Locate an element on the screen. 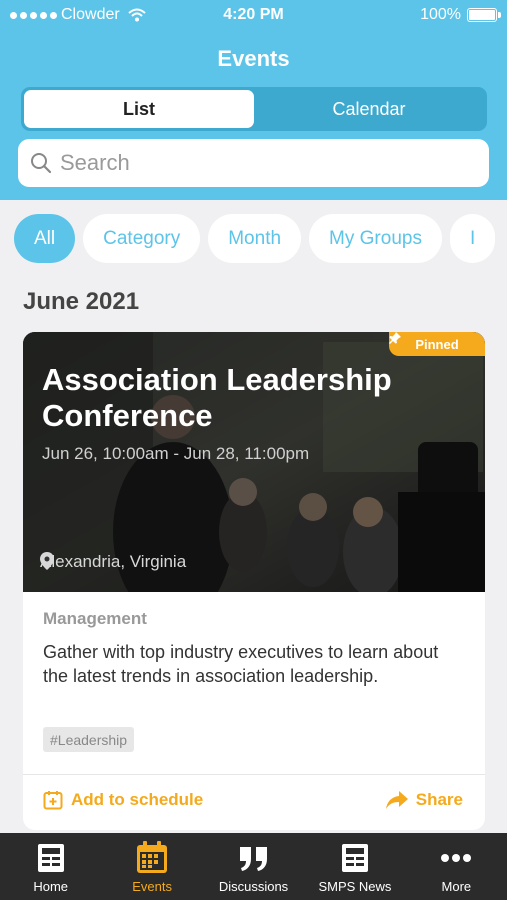 Image resolution: width=507 pixels, height=900 pixels. tab-smps-news: SMPS News is located at coordinates (354, 866).